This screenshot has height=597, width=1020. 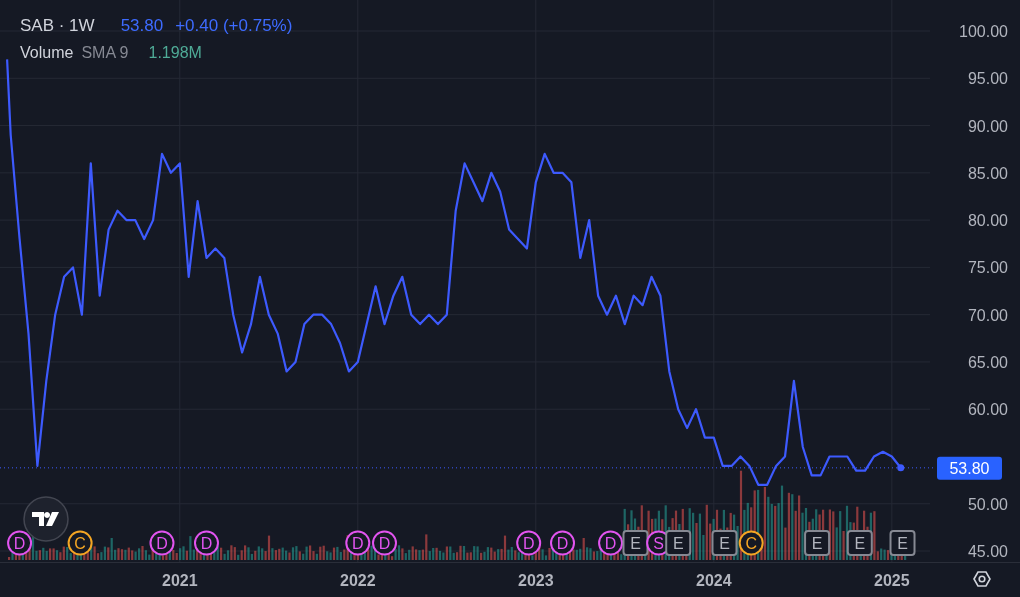 I want to click on price-axis-label: 75.00, so click(x=987, y=268).